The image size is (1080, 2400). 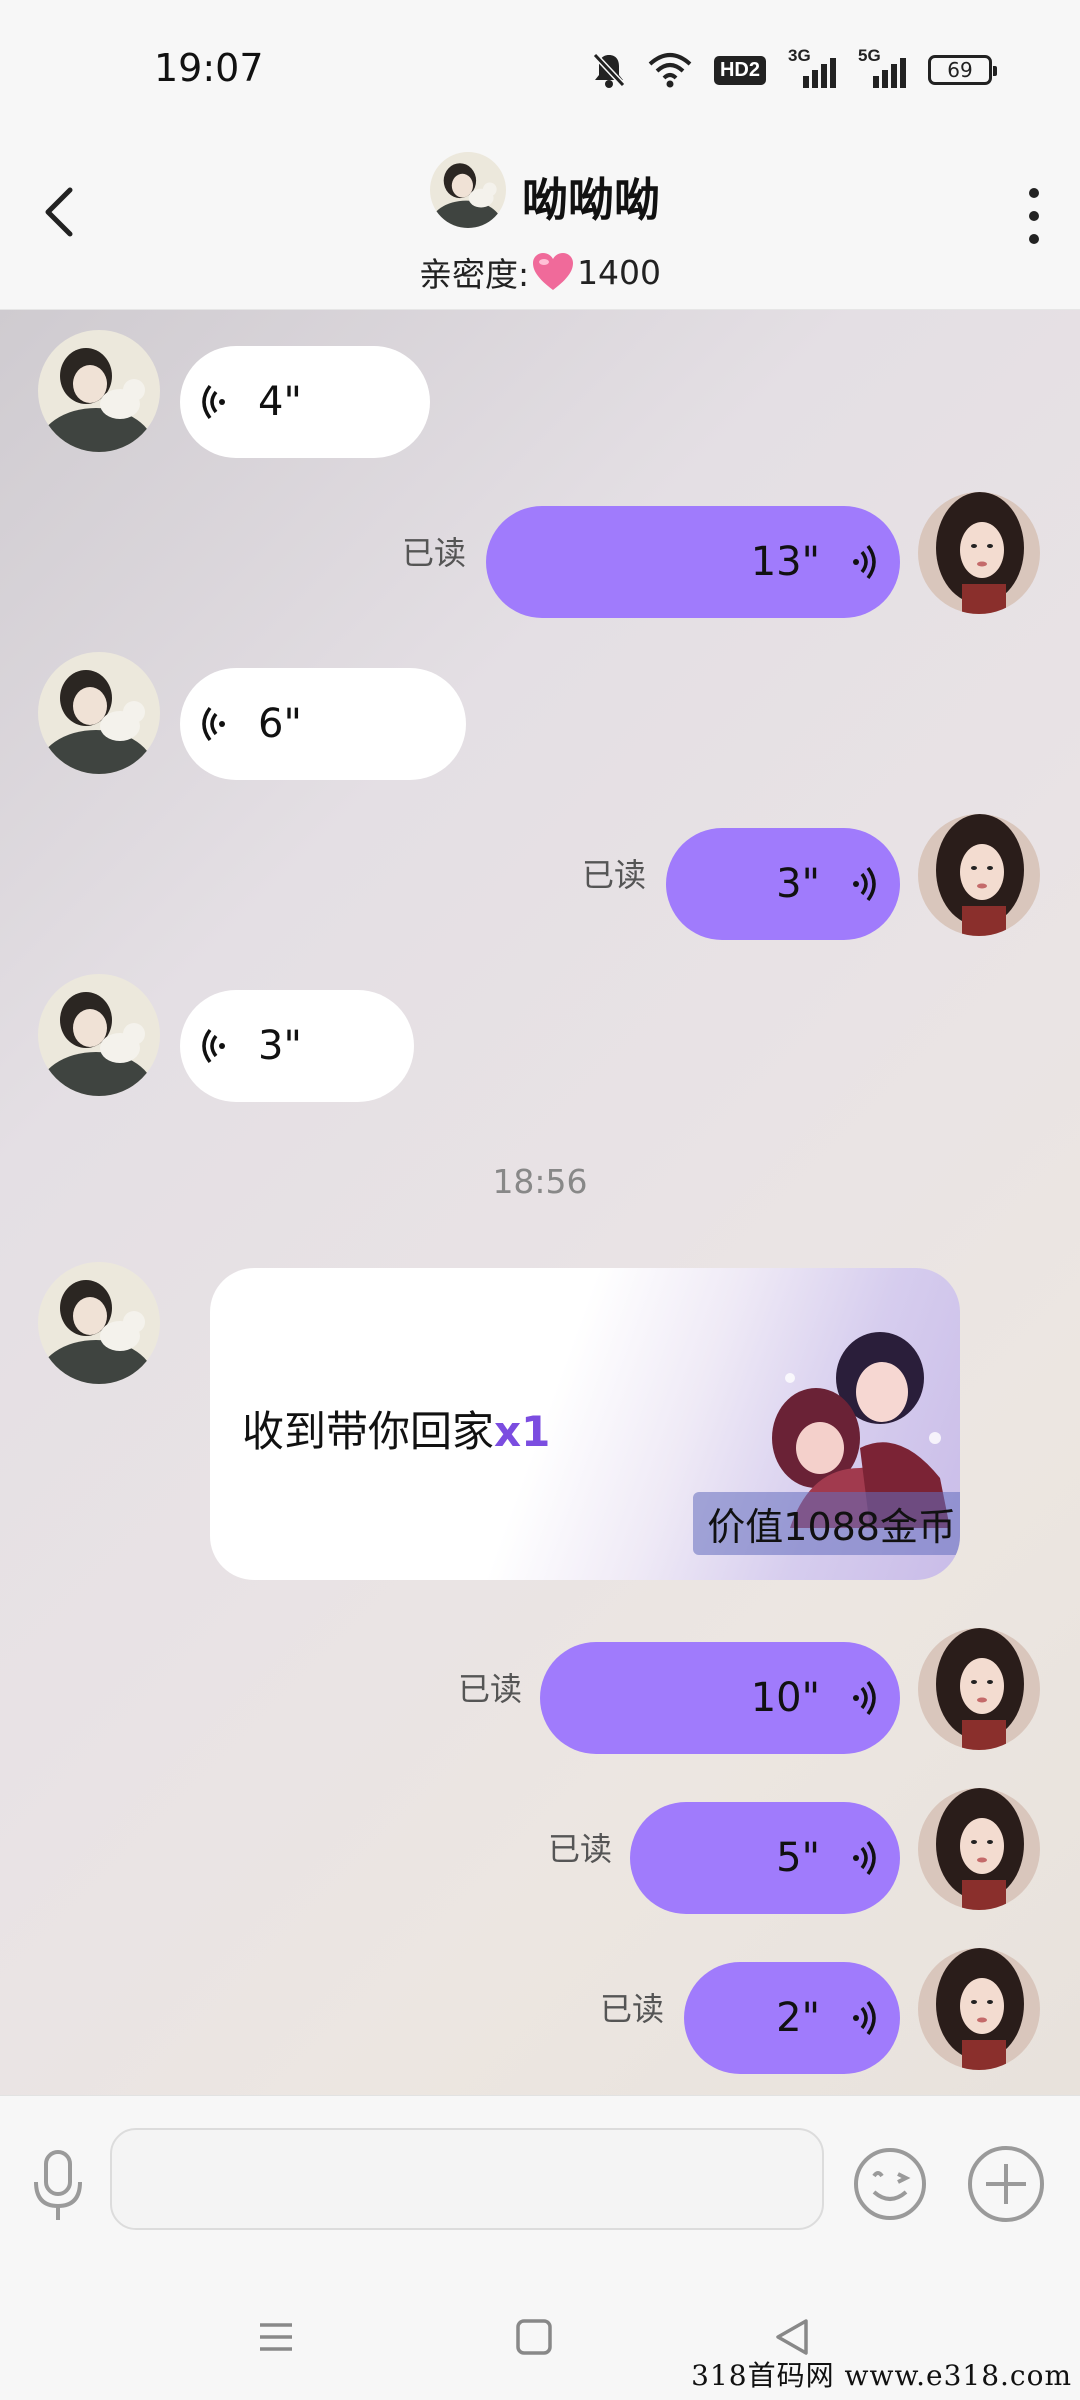 I want to click on voice-message-bubble: 2", so click(x=792, y=2018).